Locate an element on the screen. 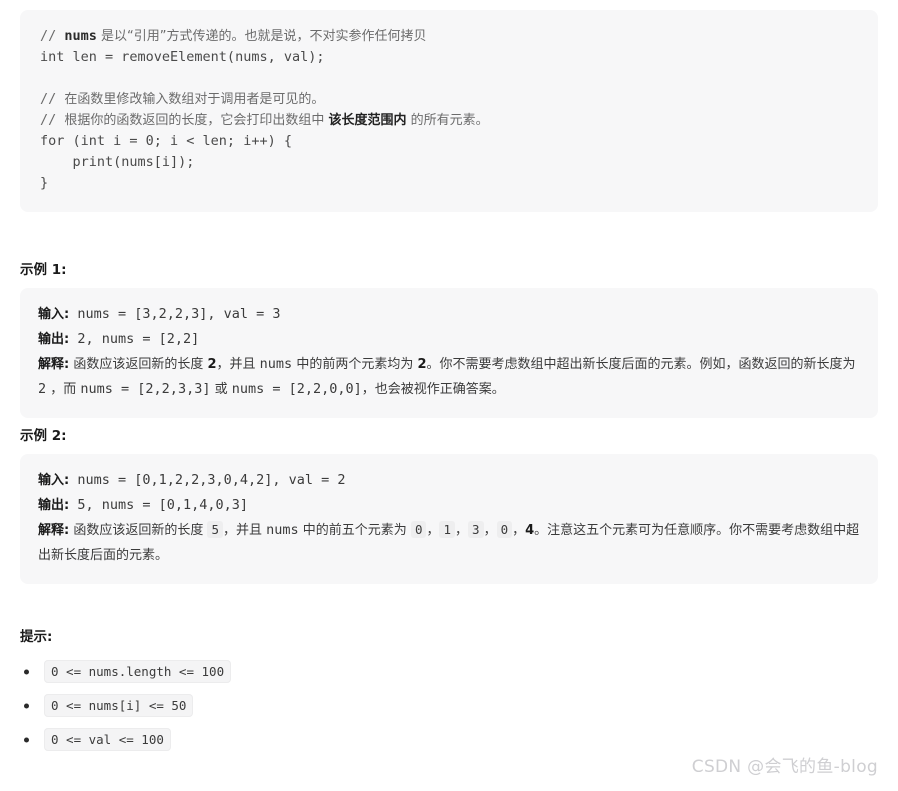 The image size is (898, 791). example-1-input-line: 输入: nums = [3,2,2,3], val = 3 is located at coordinates (449, 314).